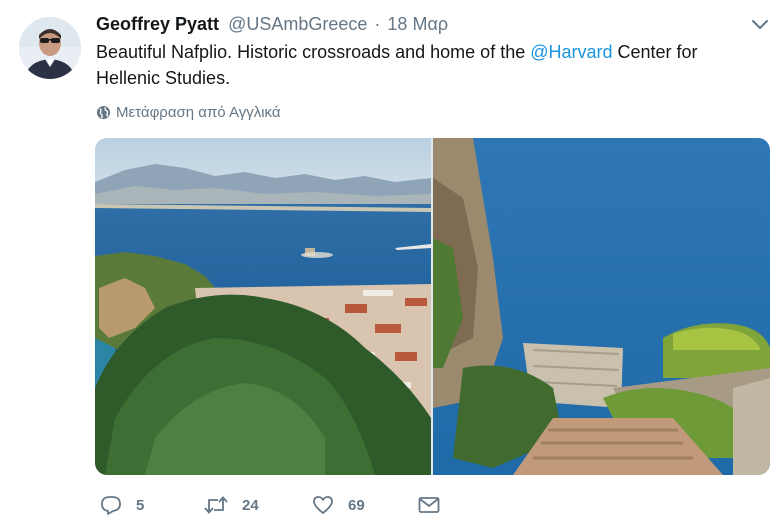 The height and width of the screenshot is (522, 782). Describe the element at coordinates (103, 112) in the screenshot. I see `globe-icon` at that location.